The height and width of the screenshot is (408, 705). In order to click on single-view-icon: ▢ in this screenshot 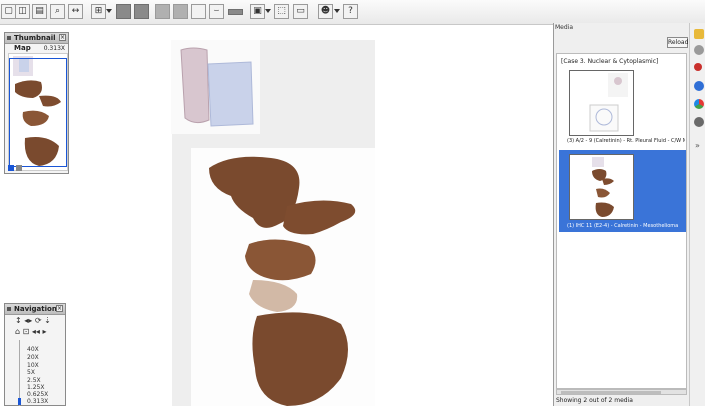, I will do `click(8, 11)`.